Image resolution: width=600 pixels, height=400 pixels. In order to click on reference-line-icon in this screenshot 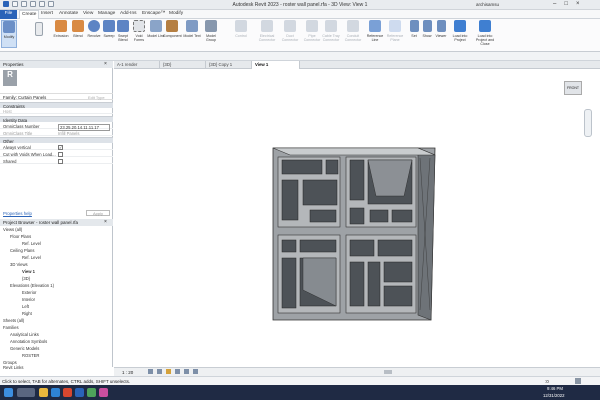, I will do `click(375, 26)`.